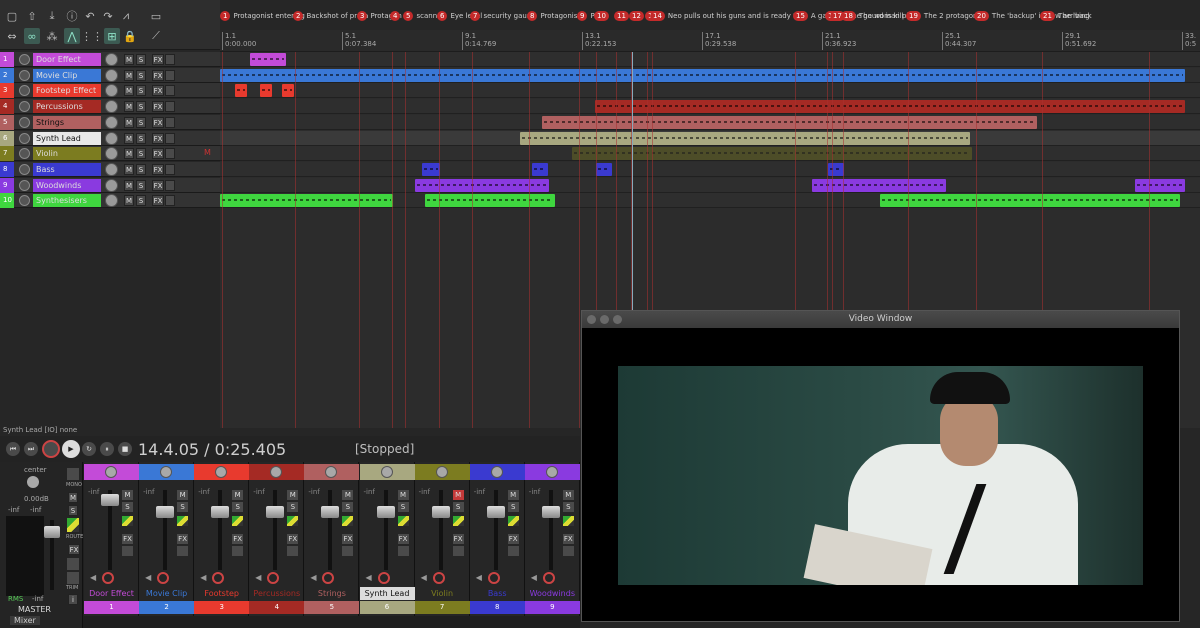 Image resolution: width=1200 pixels, height=628 pixels. What do you see at coordinates (51, 449) in the screenshot?
I see `record-button` at bounding box center [51, 449].